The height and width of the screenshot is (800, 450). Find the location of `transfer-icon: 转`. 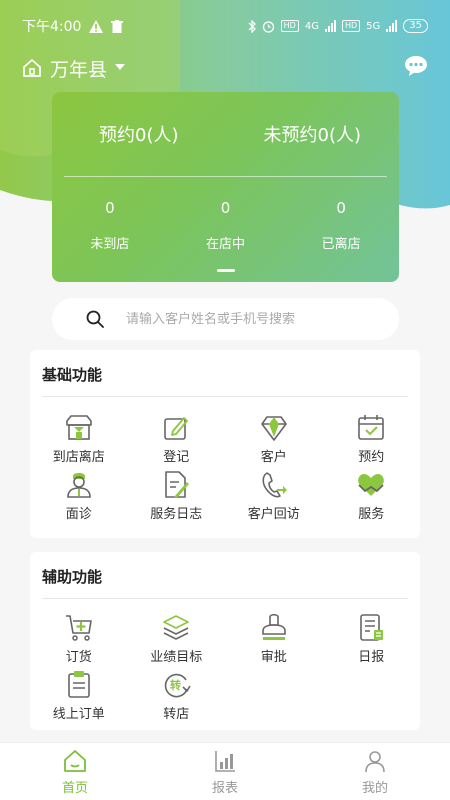

transfer-icon: 转 is located at coordinates (178, 685).